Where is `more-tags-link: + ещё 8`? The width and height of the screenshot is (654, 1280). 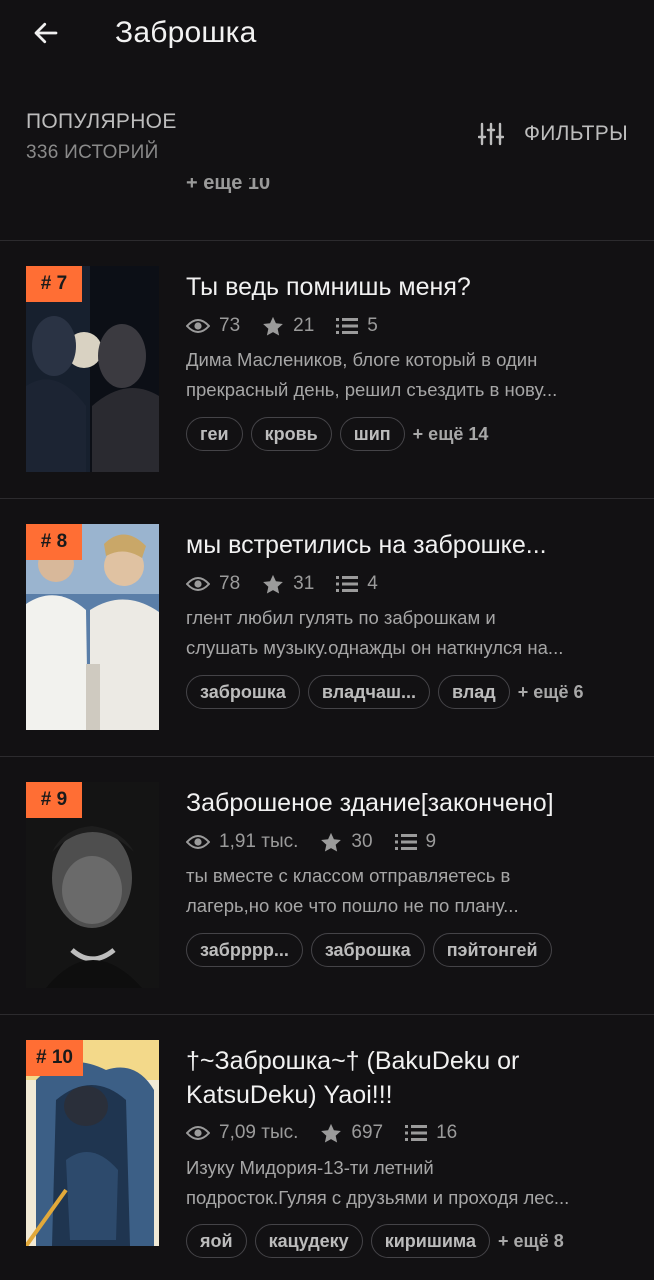 more-tags-link: + ещё 8 is located at coordinates (531, 1241).